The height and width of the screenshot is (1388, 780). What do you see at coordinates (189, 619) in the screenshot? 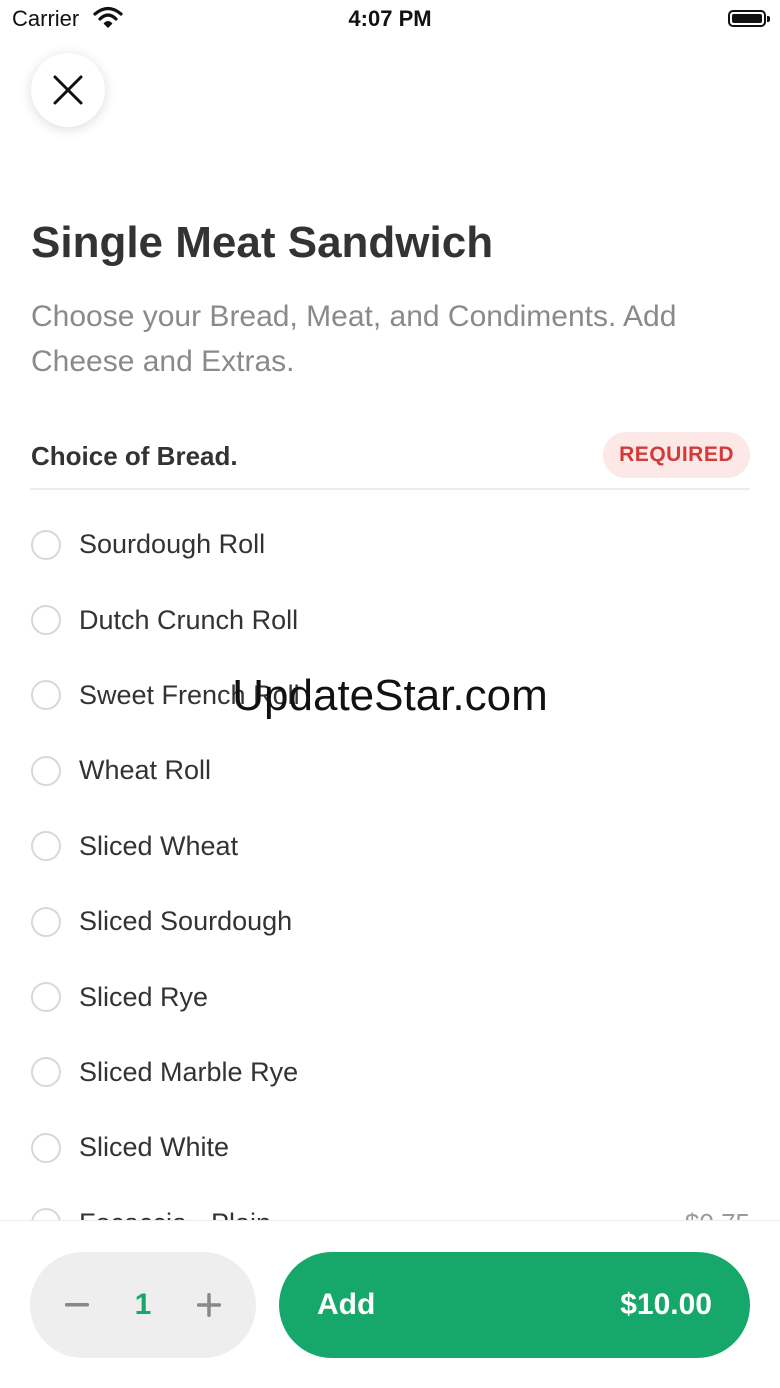
I see `option-label: Dutch Crunch Roll` at bounding box center [189, 619].